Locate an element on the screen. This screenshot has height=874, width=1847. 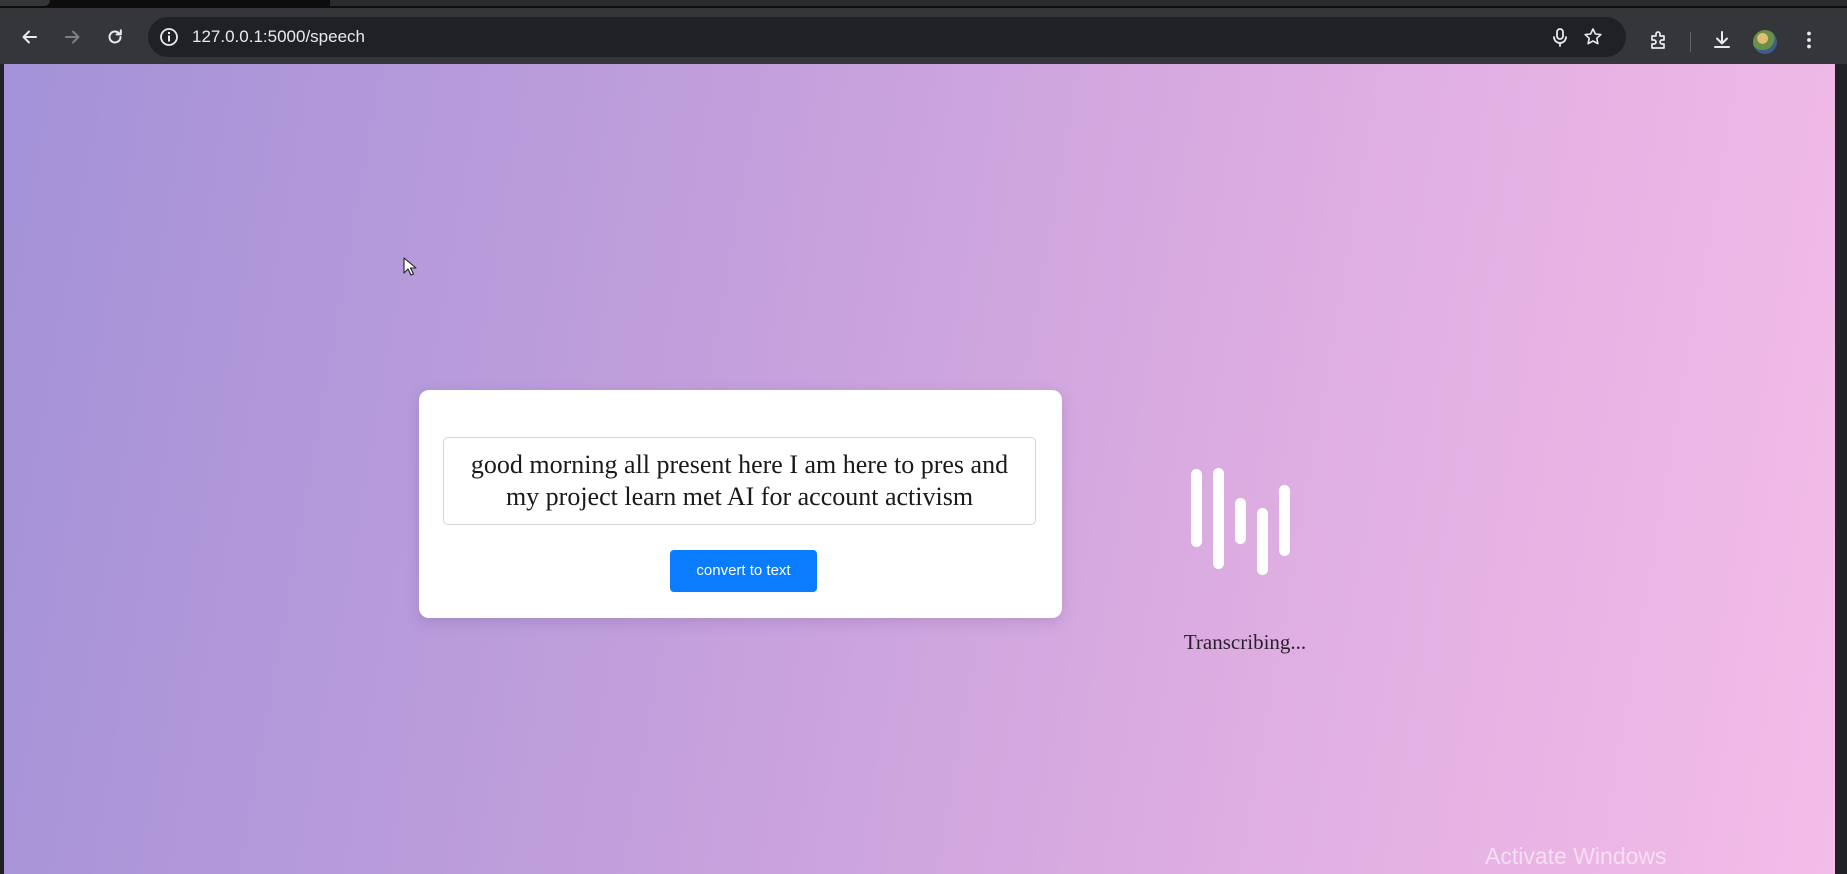
convert-to-text-button: convert to text is located at coordinates (743, 571).